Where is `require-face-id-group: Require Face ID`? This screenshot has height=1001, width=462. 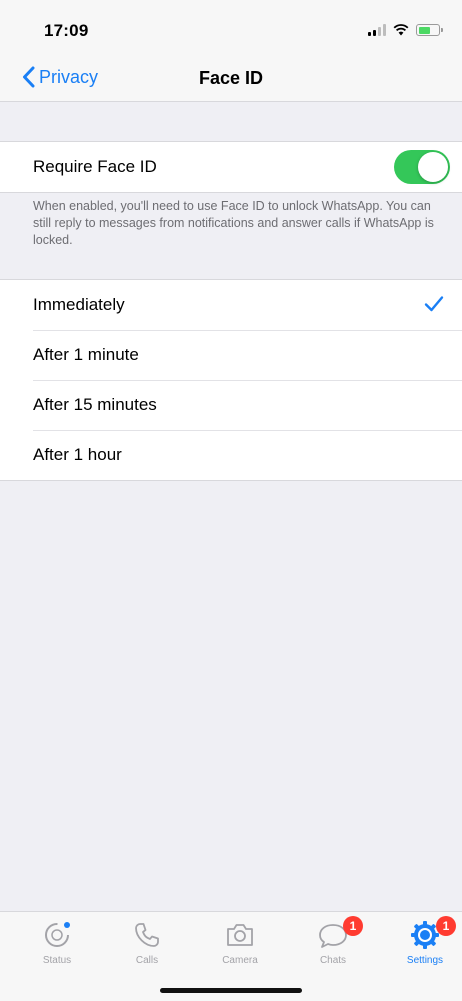 require-face-id-group: Require Face ID is located at coordinates (231, 167).